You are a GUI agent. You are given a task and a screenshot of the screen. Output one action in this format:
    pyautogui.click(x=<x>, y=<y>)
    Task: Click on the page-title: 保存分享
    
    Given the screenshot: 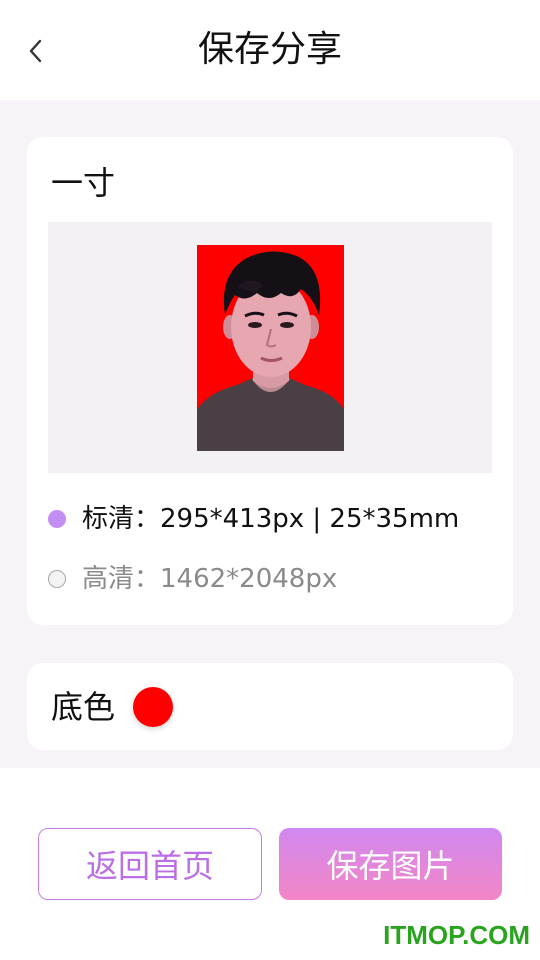 What is the action you would take?
    pyautogui.click(x=269, y=49)
    